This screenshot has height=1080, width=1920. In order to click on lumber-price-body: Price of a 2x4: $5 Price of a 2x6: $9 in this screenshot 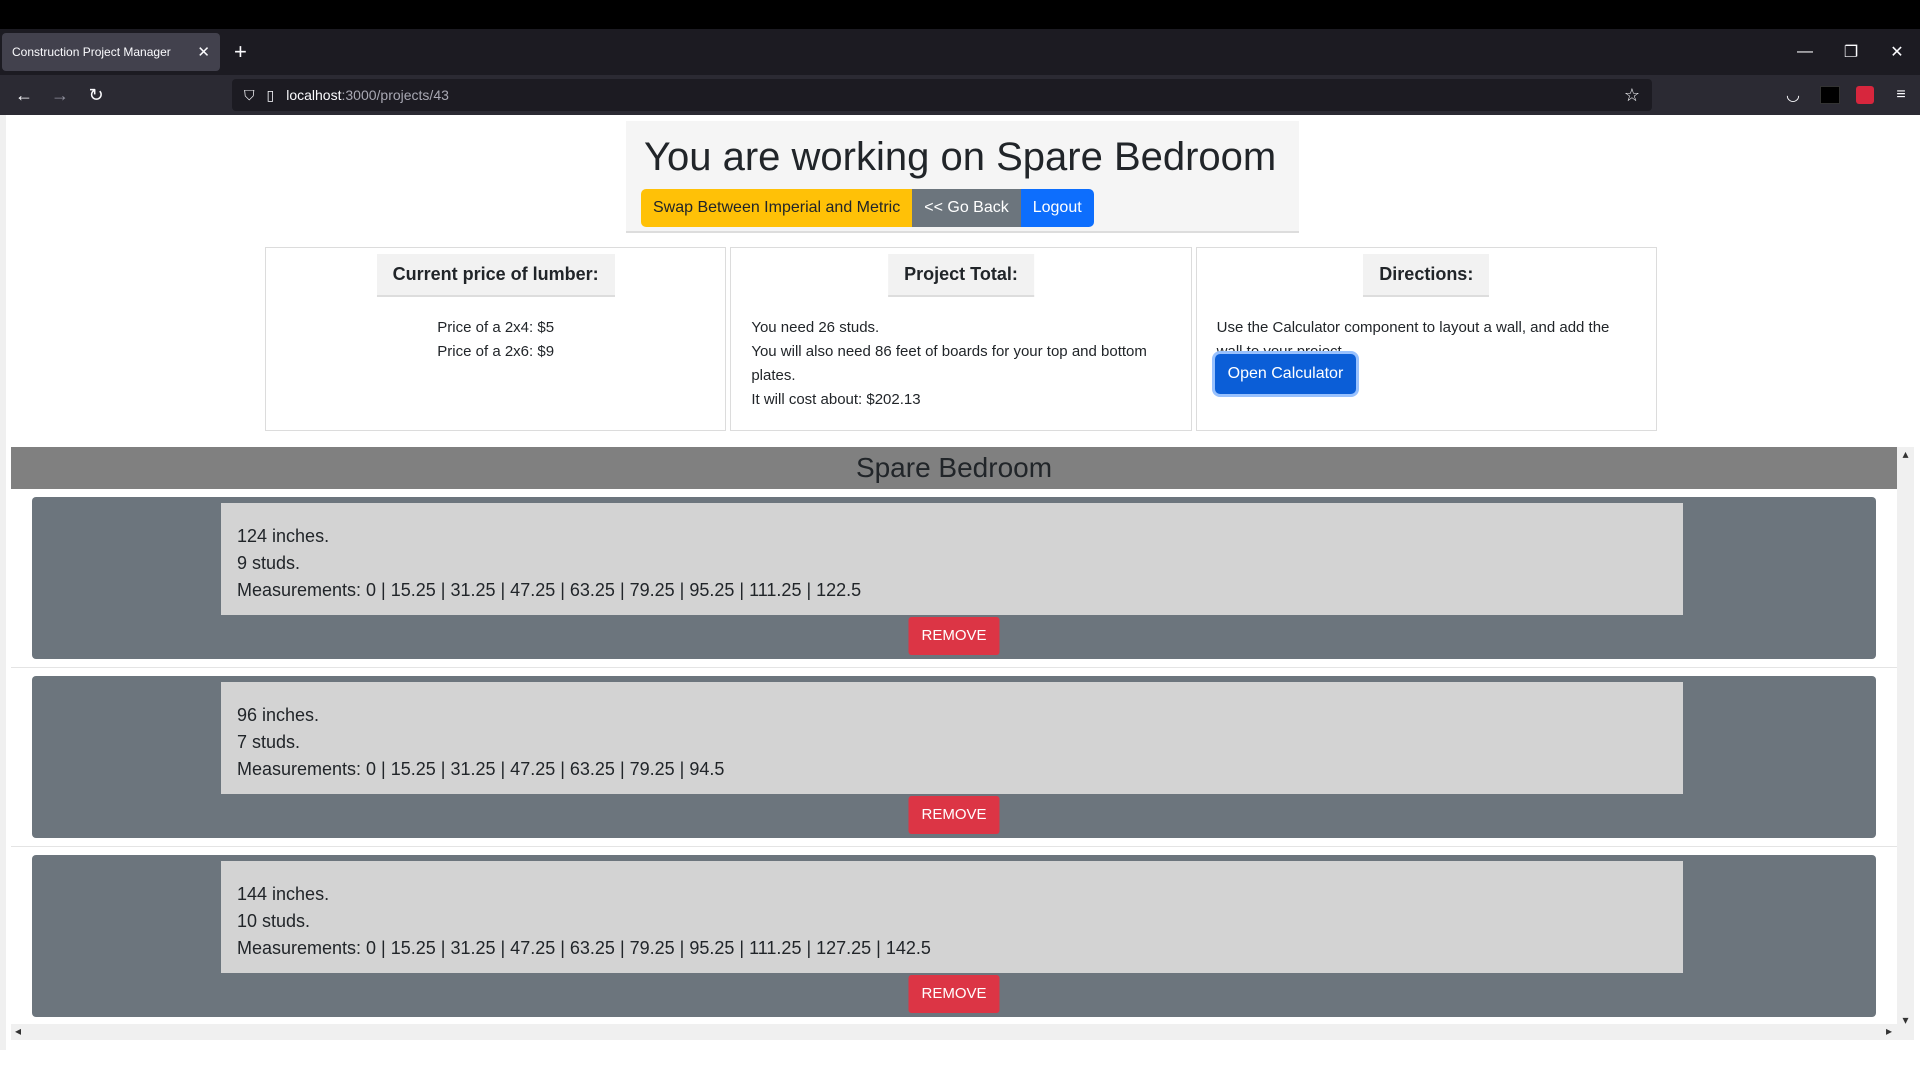, I will do `click(495, 340)`.